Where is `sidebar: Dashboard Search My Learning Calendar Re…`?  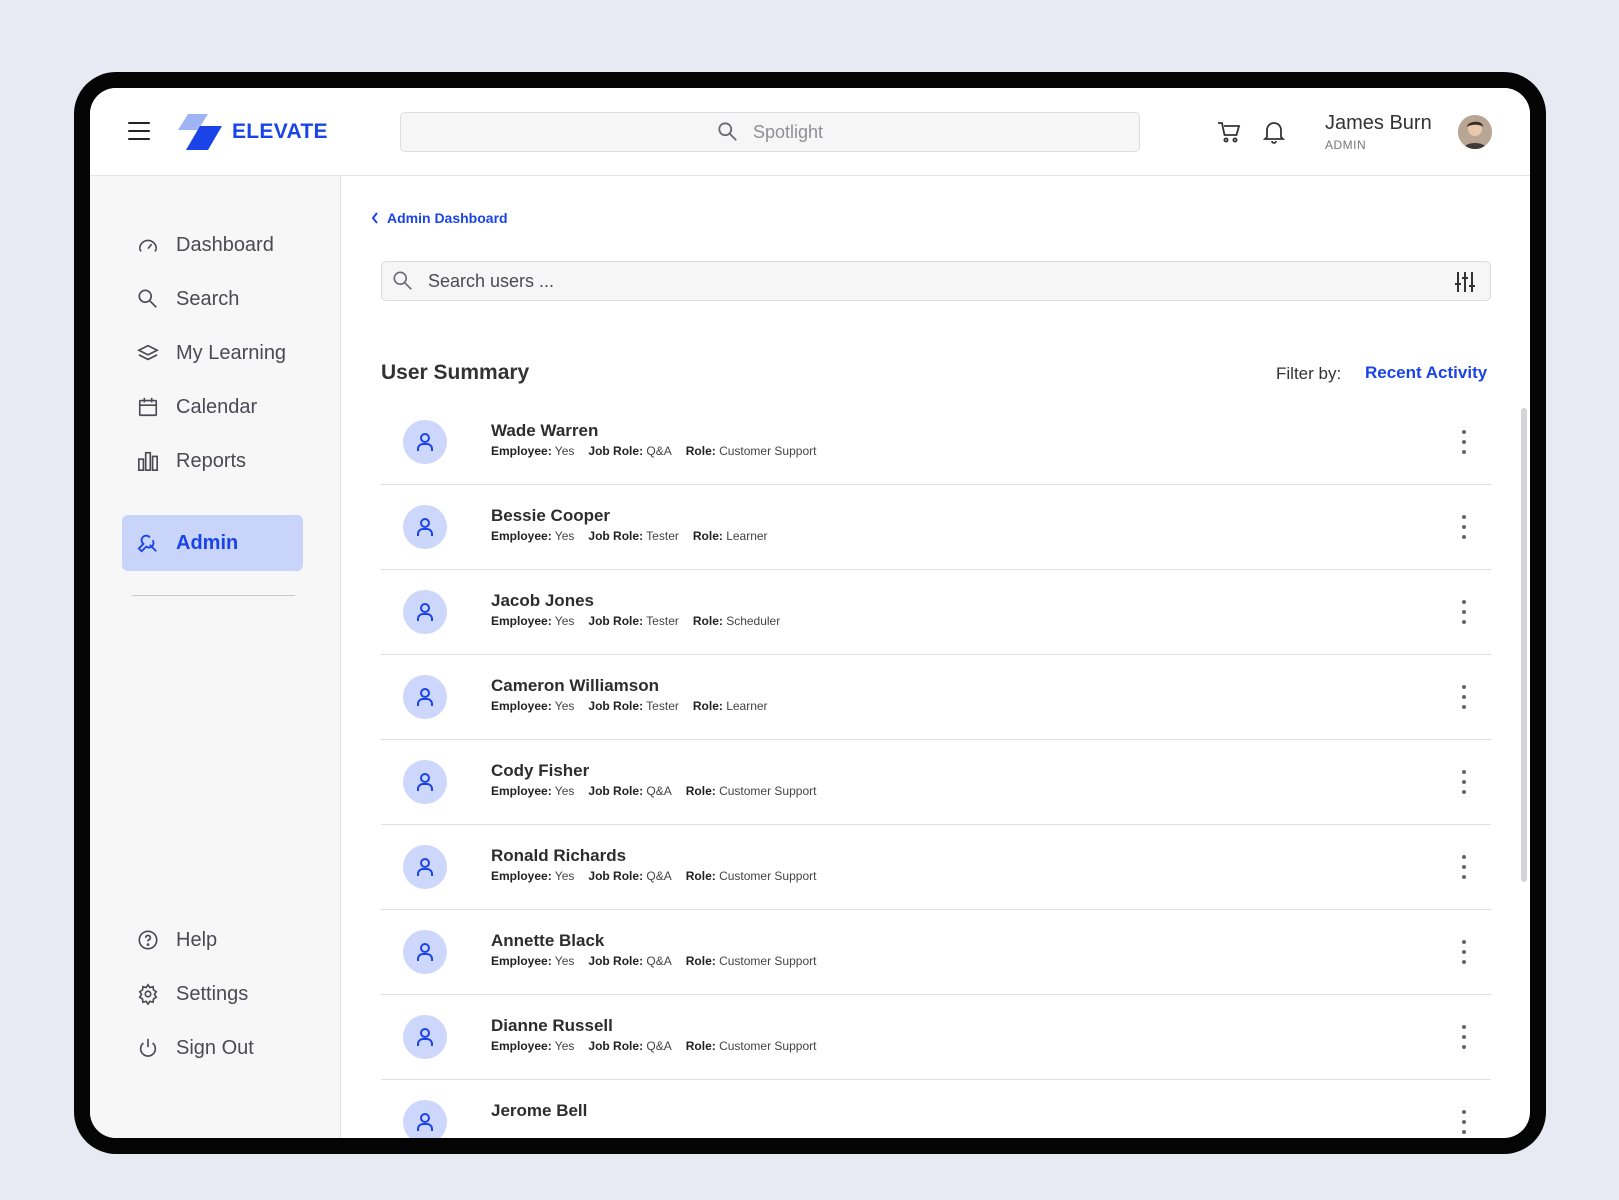 sidebar: Dashboard Search My Learning Calendar Re… is located at coordinates (215, 657).